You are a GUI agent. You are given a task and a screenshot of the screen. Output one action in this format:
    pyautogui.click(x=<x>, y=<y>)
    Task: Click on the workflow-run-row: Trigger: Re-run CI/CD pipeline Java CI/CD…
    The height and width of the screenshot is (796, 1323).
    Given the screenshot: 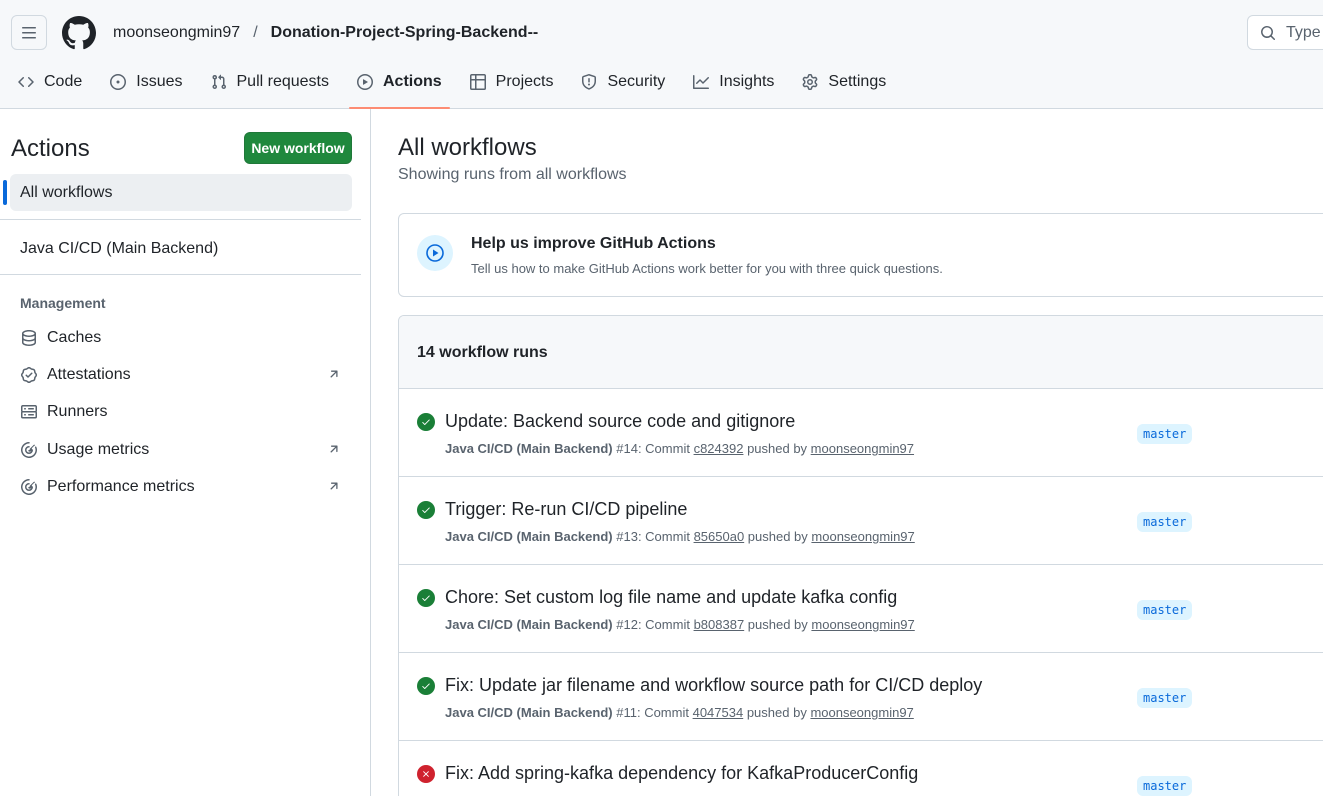 What is the action you would take?
    pyautogui.click(x=861, y=521)
    